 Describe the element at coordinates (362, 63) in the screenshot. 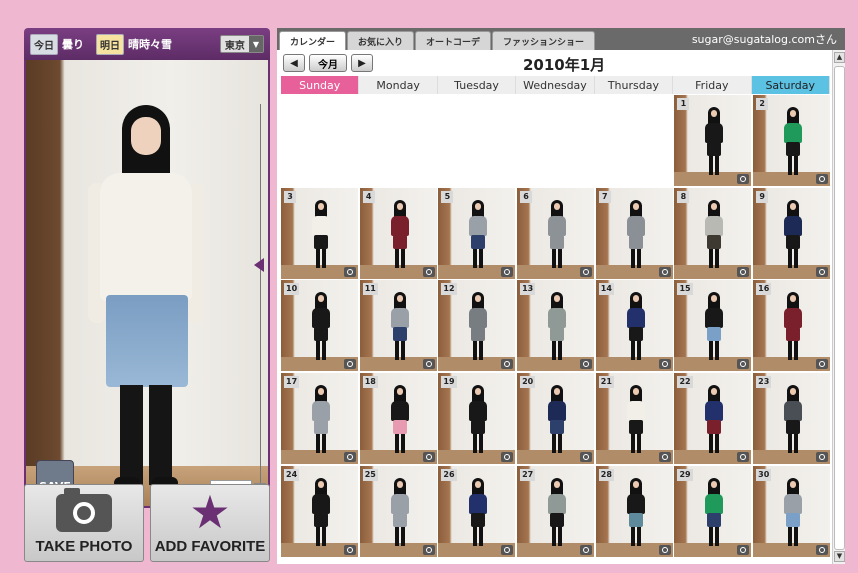

I see `next-month-button: ▶` at that location.